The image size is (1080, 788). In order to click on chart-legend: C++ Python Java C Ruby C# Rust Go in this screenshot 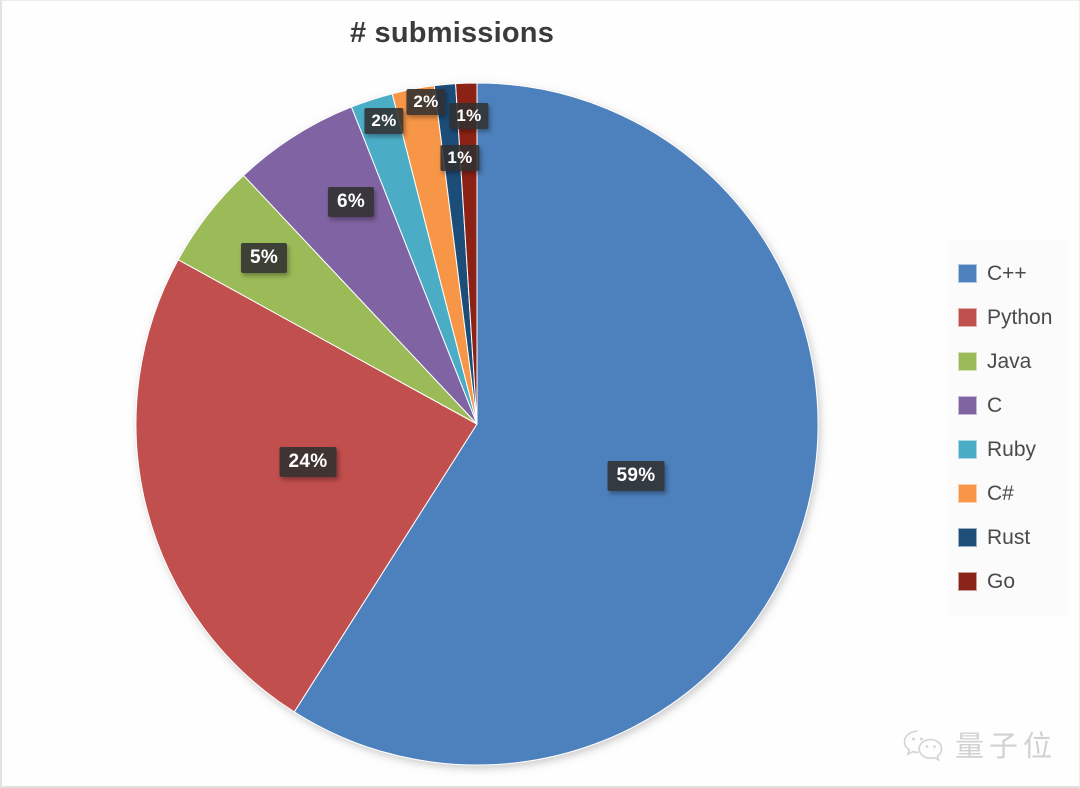, I will do `click(1008, 428)`.